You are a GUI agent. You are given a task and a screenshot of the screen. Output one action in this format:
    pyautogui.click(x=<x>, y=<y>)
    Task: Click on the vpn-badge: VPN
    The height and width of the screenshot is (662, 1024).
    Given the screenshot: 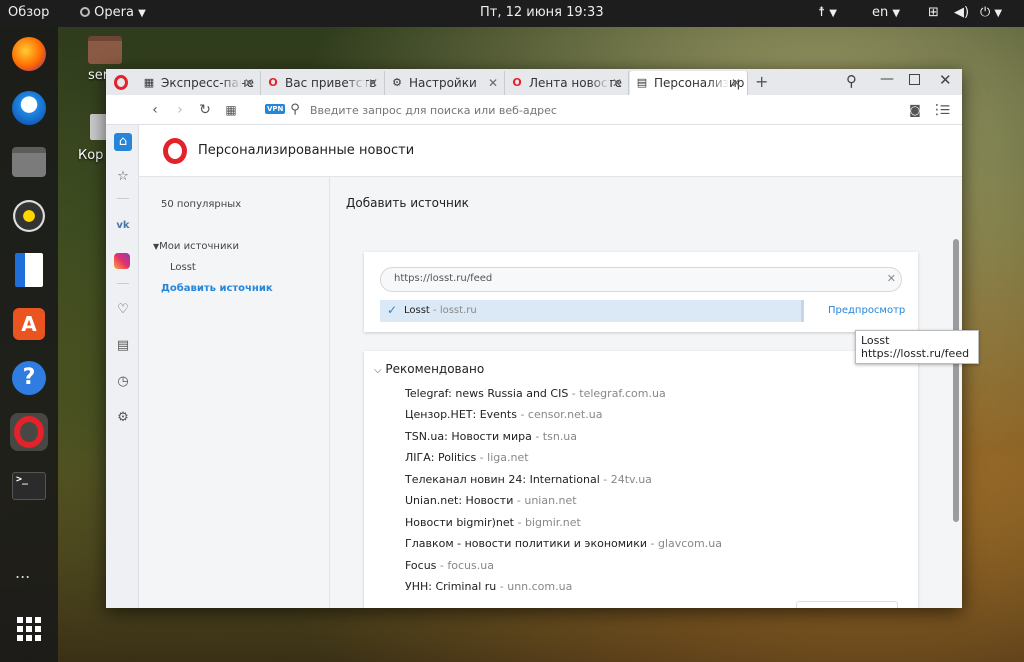 What is the action you would take?
    pyautogui.click(x=275, y=109)
    